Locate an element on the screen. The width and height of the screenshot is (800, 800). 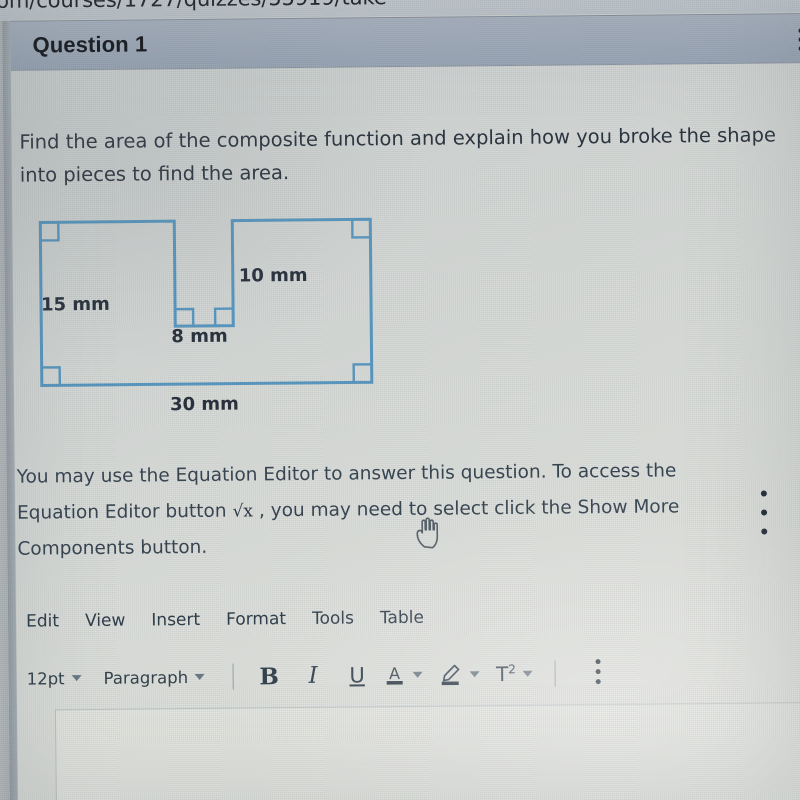
italic-button: I is located at coordinates (313, 676).